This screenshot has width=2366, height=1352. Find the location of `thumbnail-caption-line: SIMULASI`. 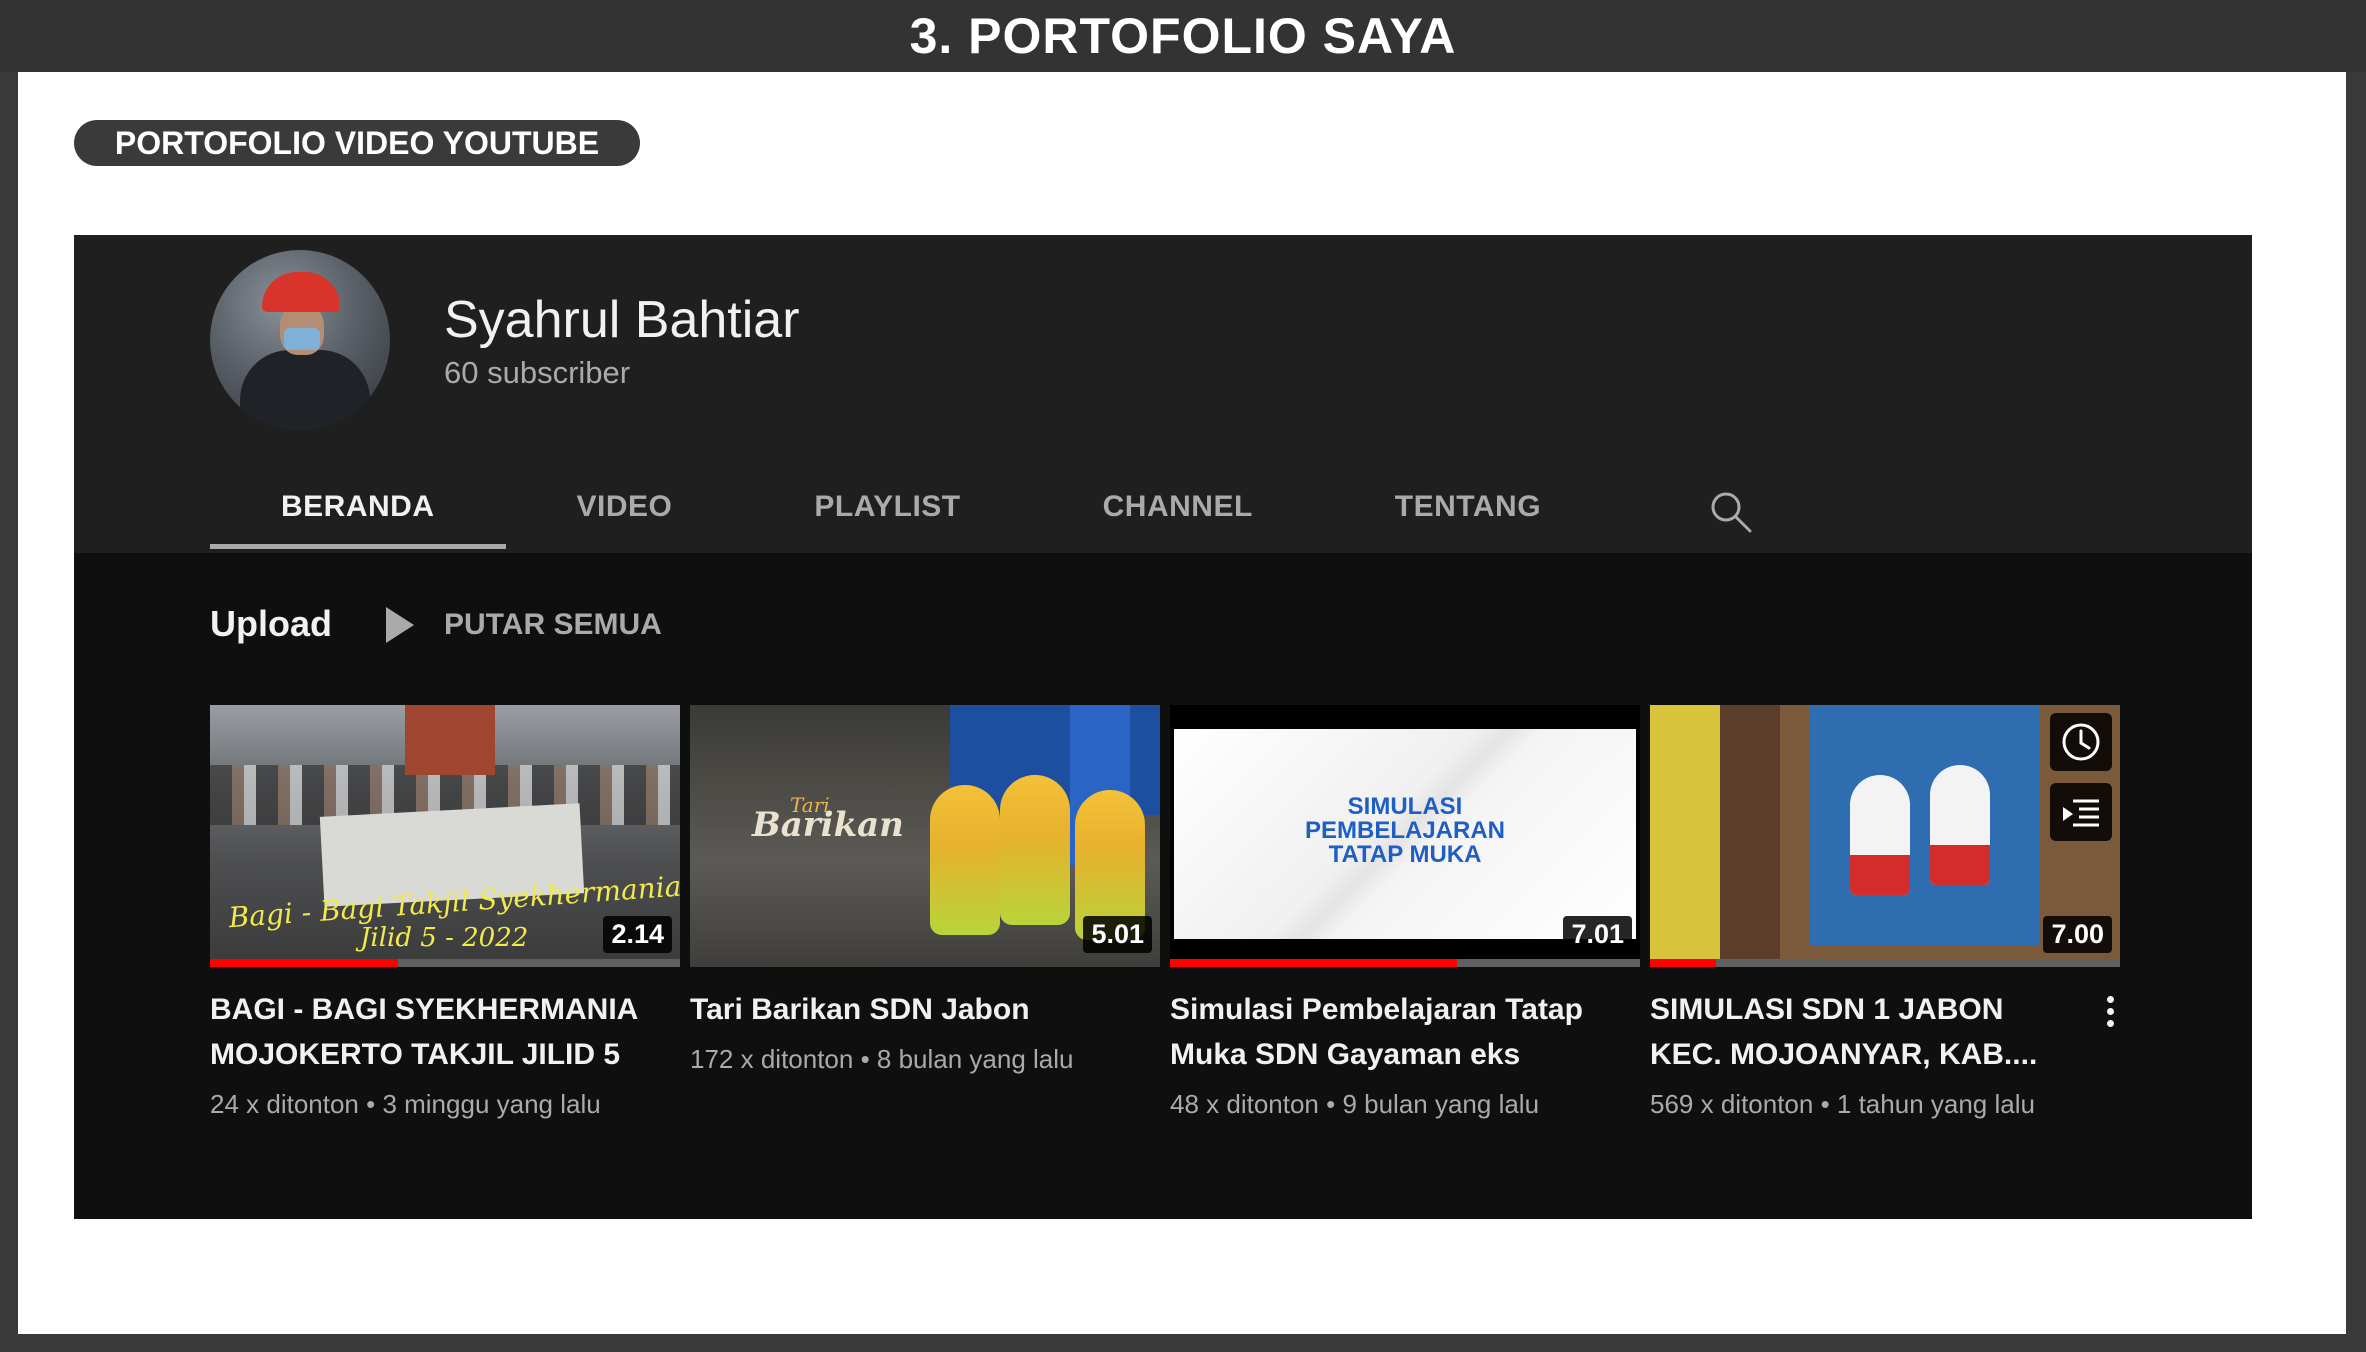

thumbnail-caption-line: SIMULASI is located at coordinates (1405, 806).